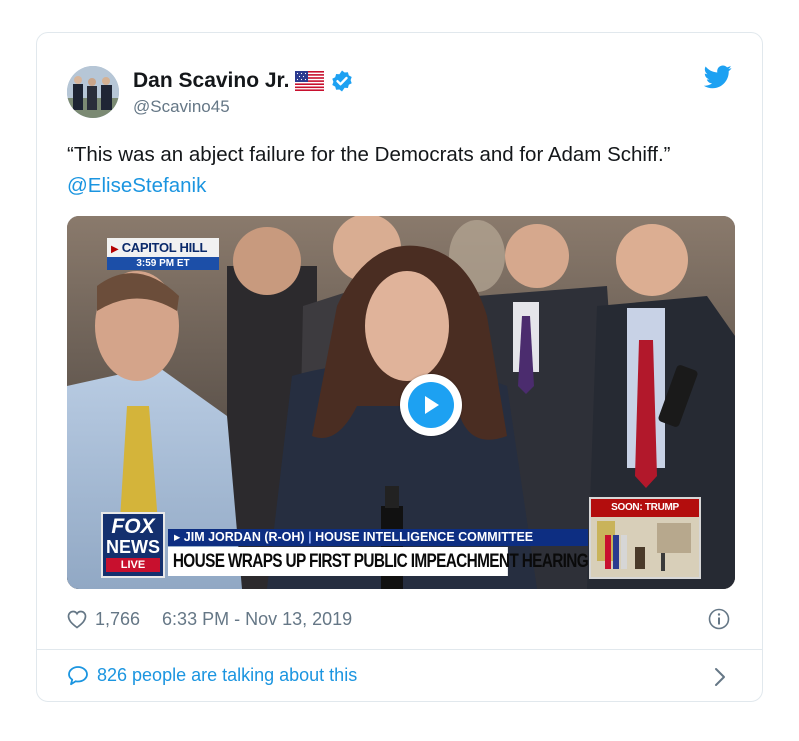 The image size is (799, 741). Describe the element at coordinates (93, 92) in the screenshot. I see `avatar` at that location.